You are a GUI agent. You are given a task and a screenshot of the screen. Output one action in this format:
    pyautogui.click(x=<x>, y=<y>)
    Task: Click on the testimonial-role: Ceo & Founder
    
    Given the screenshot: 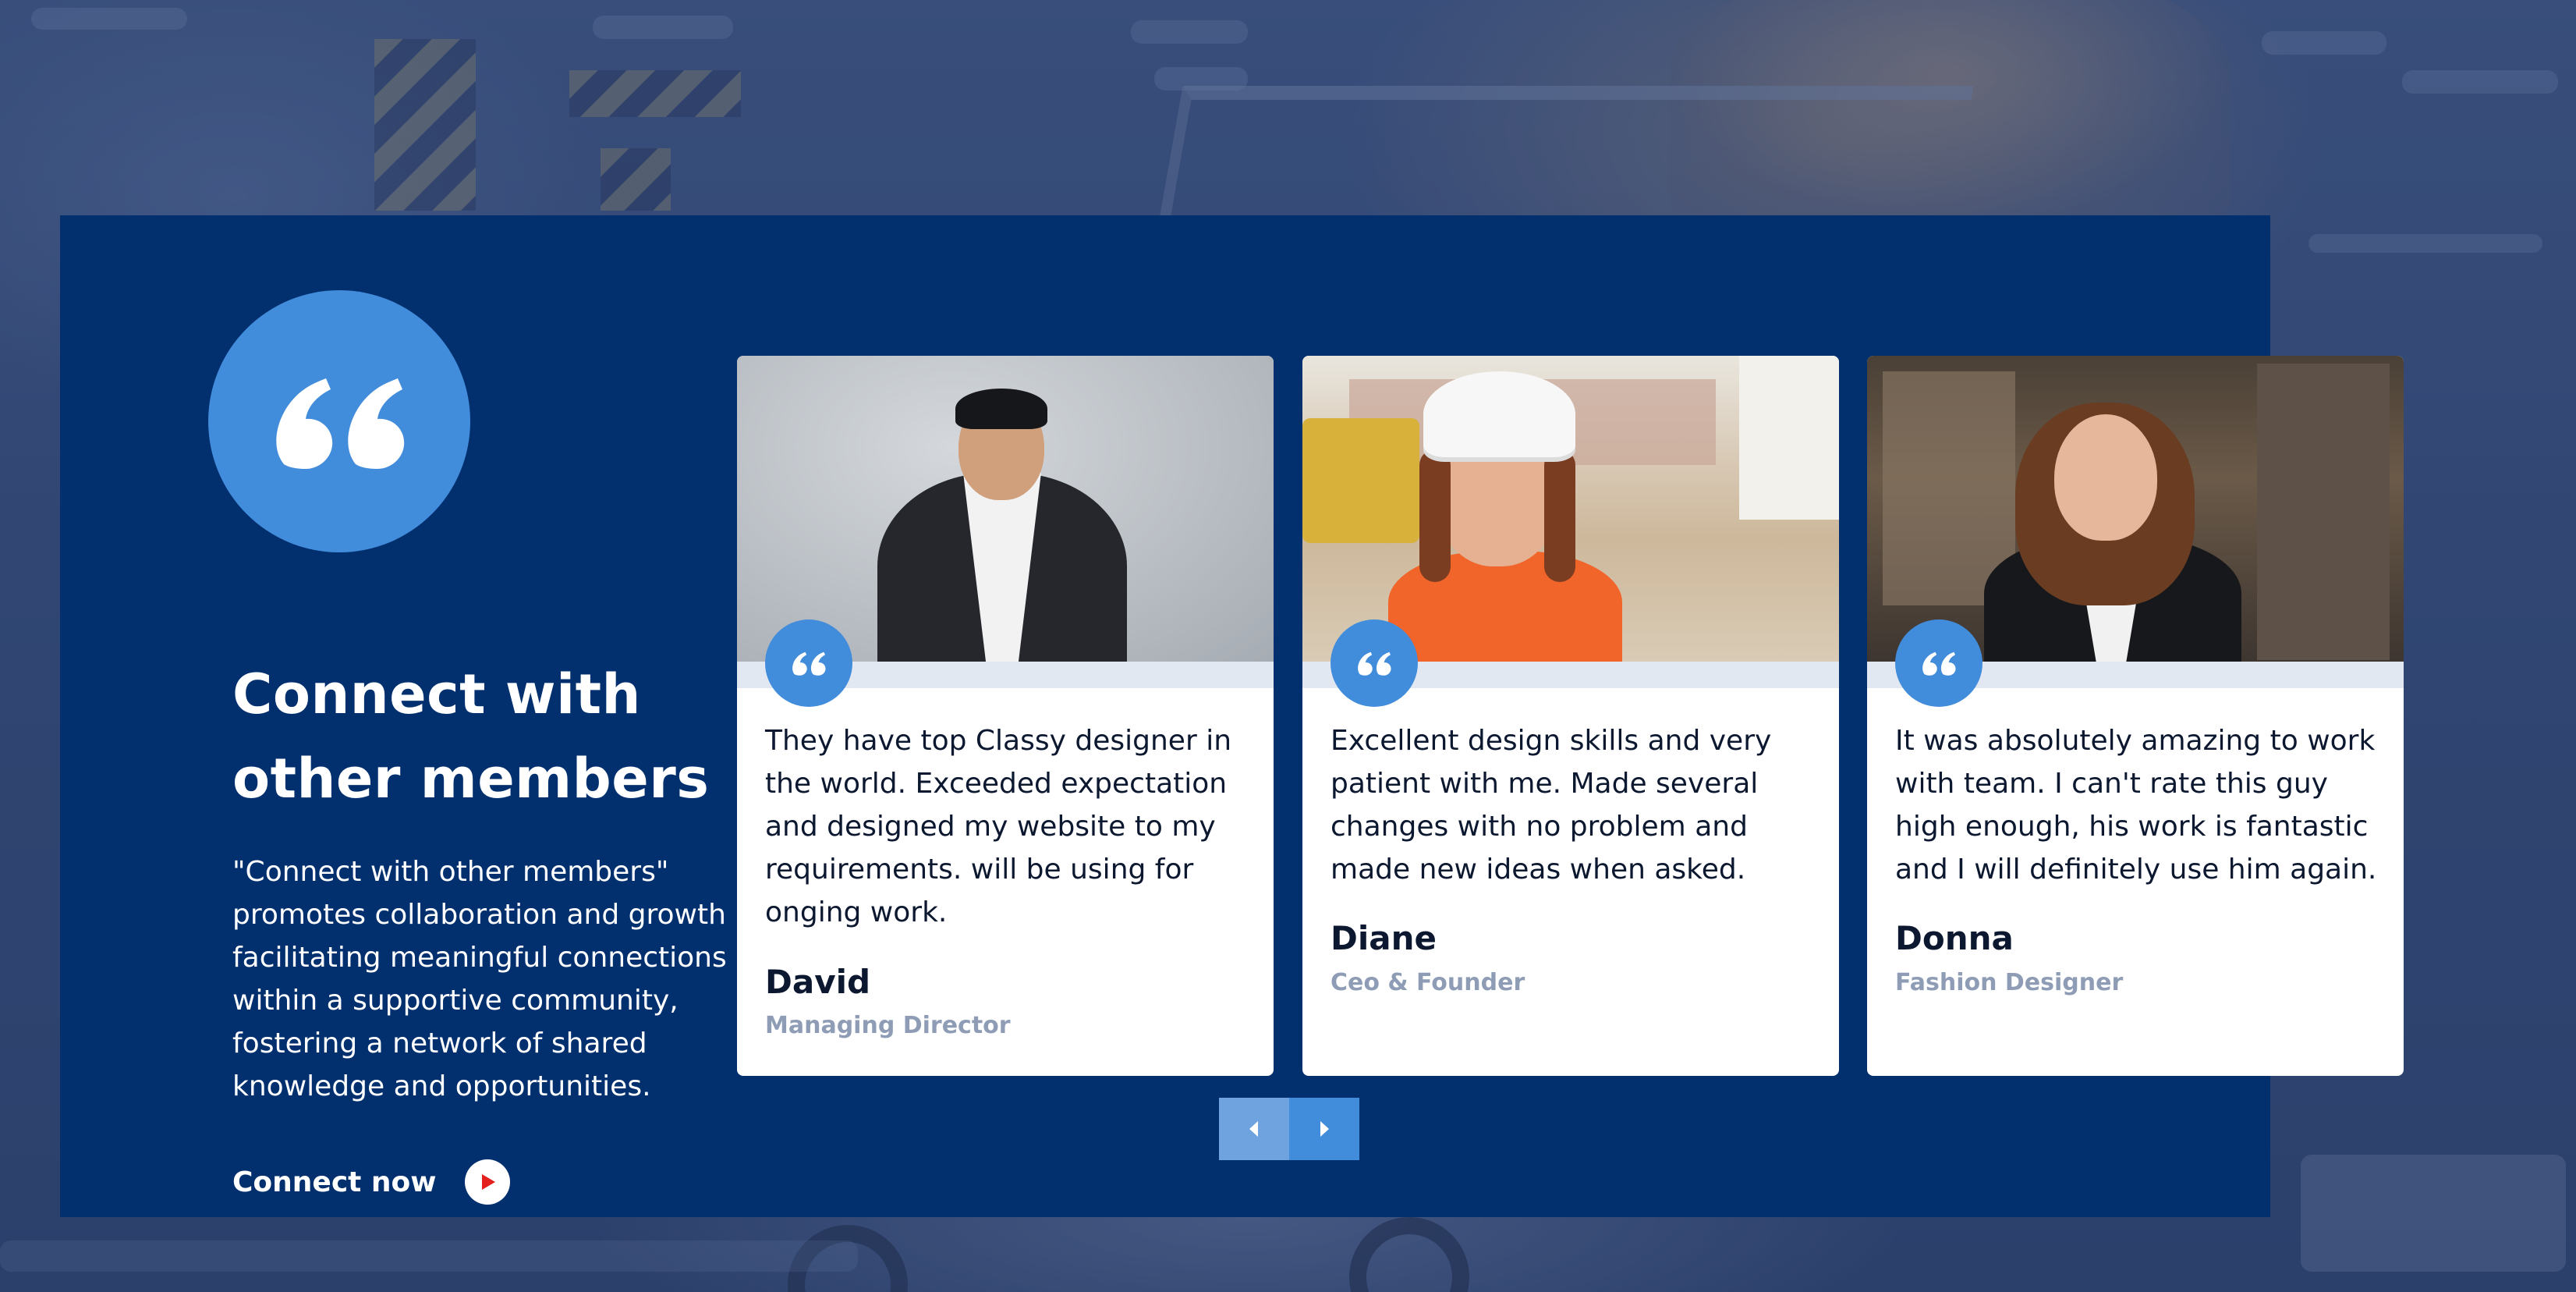 What is the action you would take?
    pyautogui.click(x=1428, y=982)
    